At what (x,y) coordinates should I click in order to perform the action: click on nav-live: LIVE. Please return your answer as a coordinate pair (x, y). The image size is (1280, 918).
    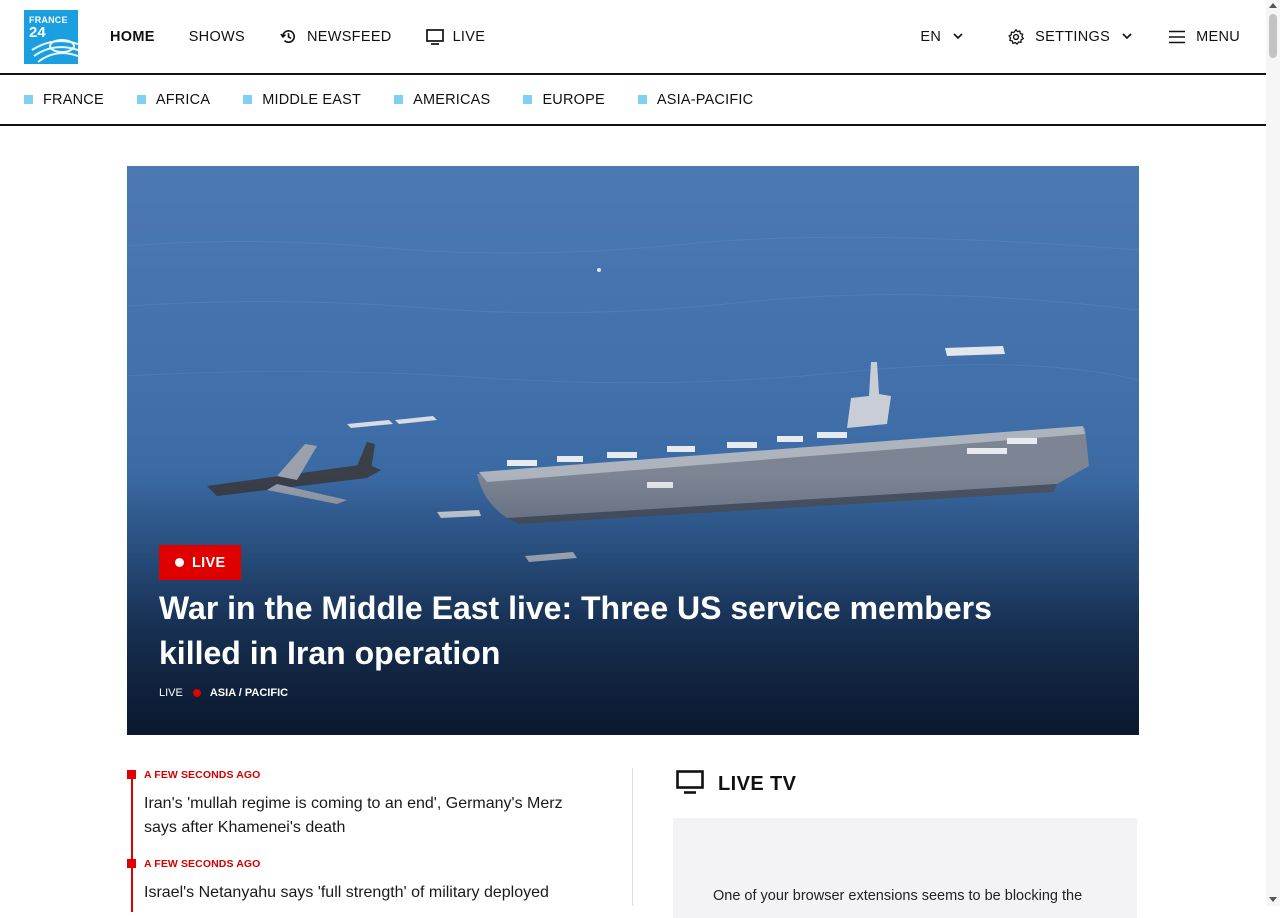
    Looking at the image, I should click on (455, 36).